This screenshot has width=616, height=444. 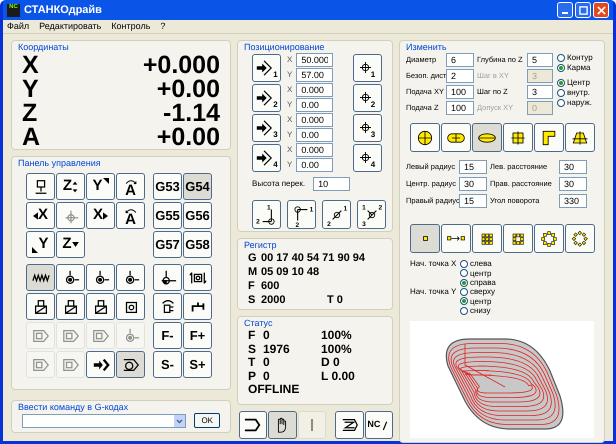 What do you see at coordinates (478, 282) in the screenshot?
I see `radio-button: справа` at bounding box center [478, 282].